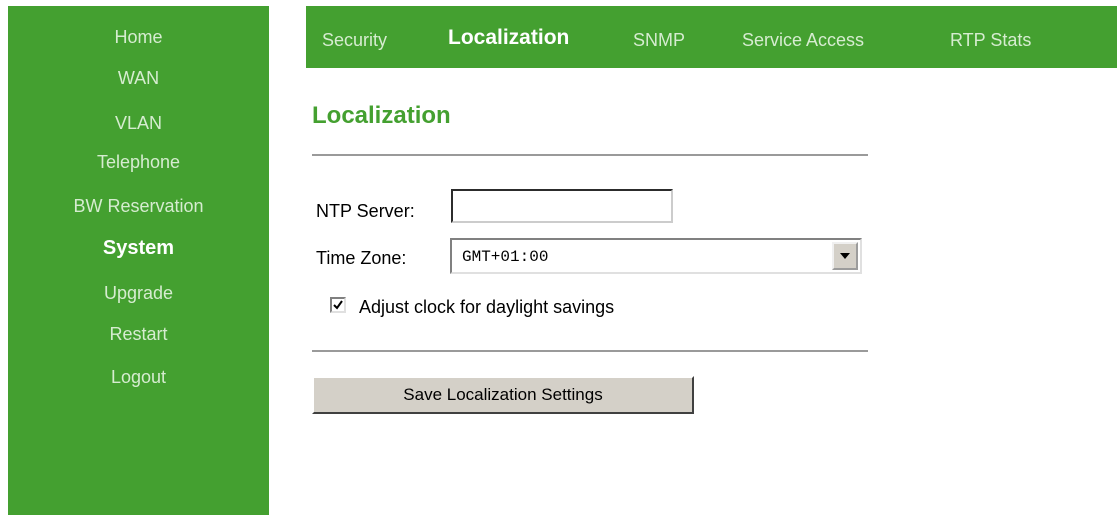  What do you see at coordinates (138, 174) in the screenshot?
I see `sidebar-item-telephone: Telephone` at bounding box center [138, 174].